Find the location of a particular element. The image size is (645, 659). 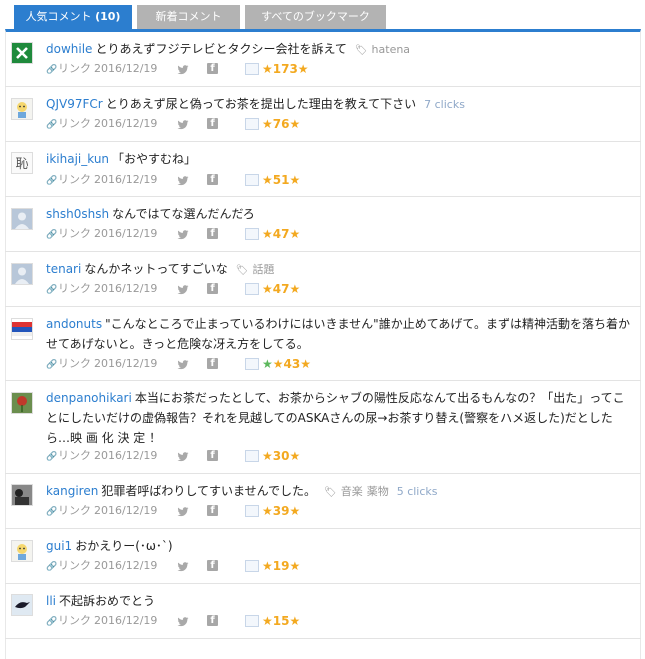

comment-username: andonuts is located at coordinates (74, 324).